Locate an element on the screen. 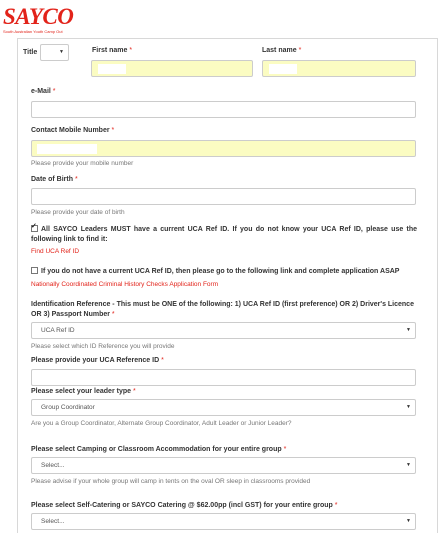 The width and height of the screenshot is (445, 533). sayco-logo: SAYCO South Australian Youth Camp Out is located at coordinates (48, 21).